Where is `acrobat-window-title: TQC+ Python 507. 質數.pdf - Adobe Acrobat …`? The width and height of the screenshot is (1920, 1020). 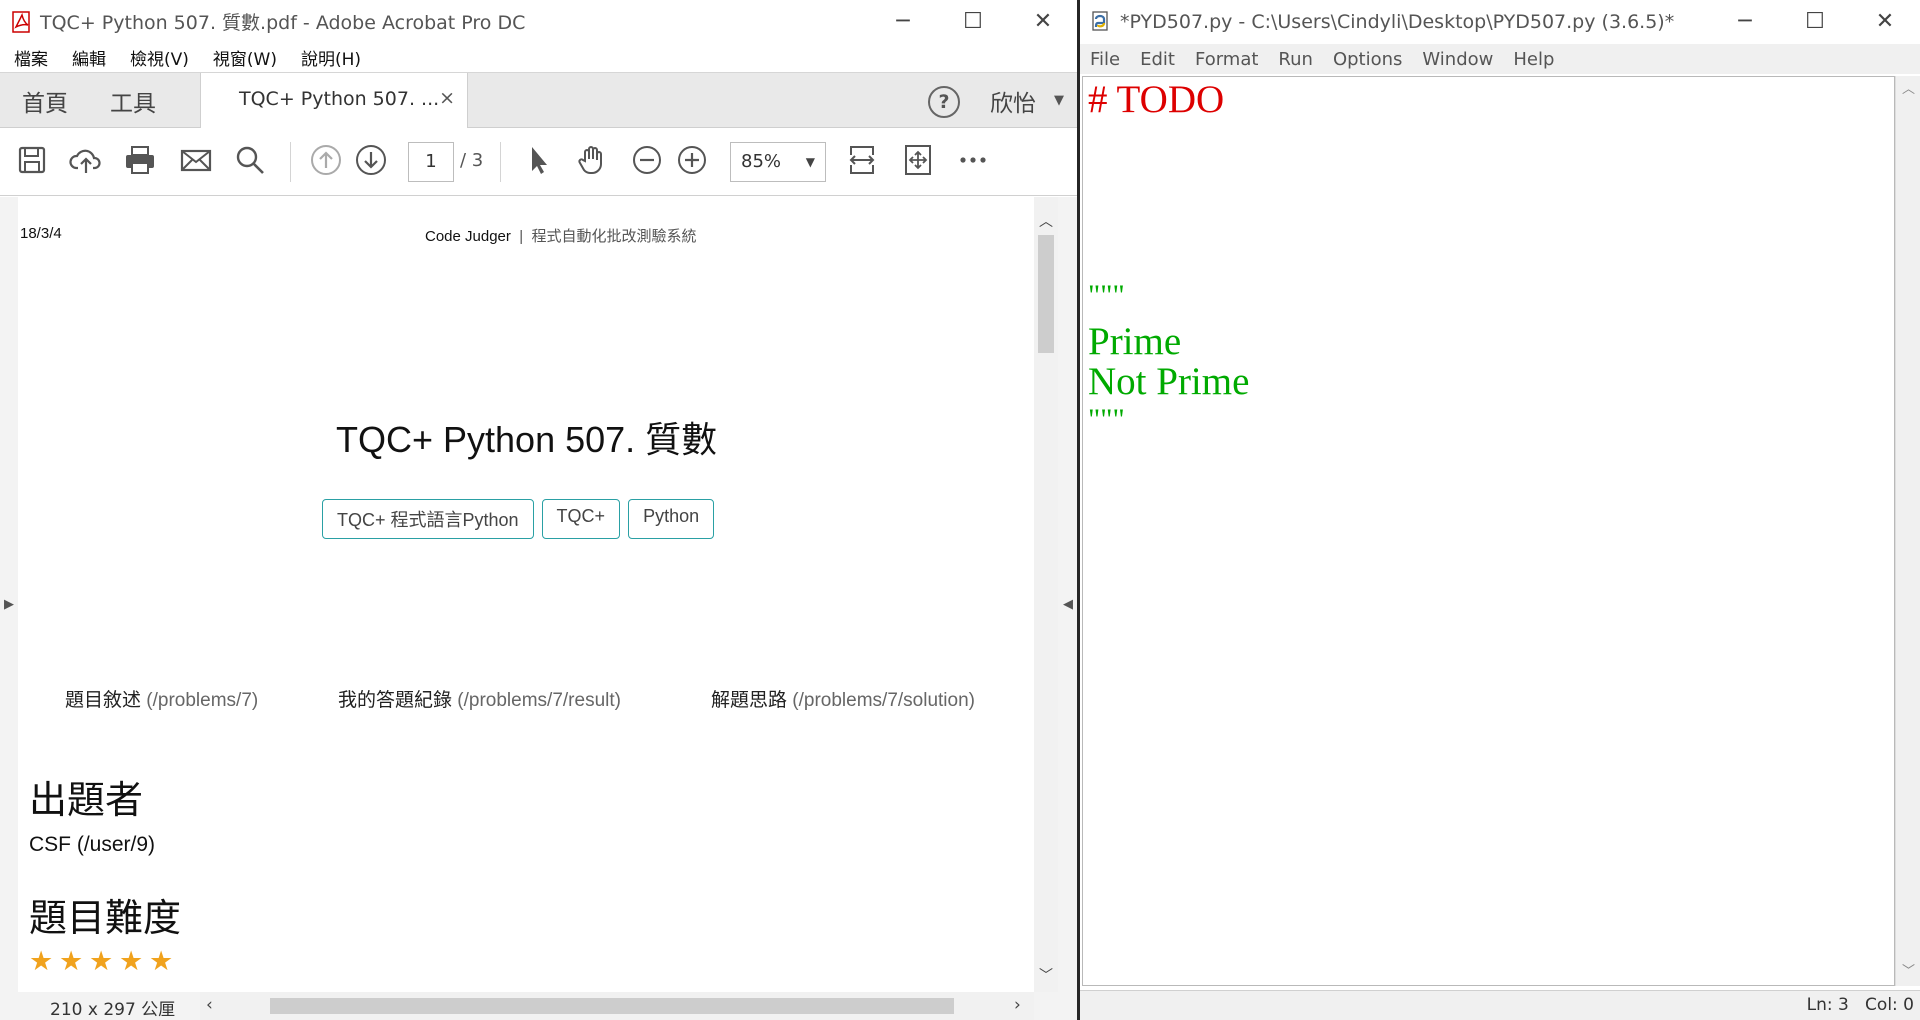
acrobat-window-title: TQC+ Python 507. 質數.pdf - Adobe Acrobat … is located at coordinates (283, 22).